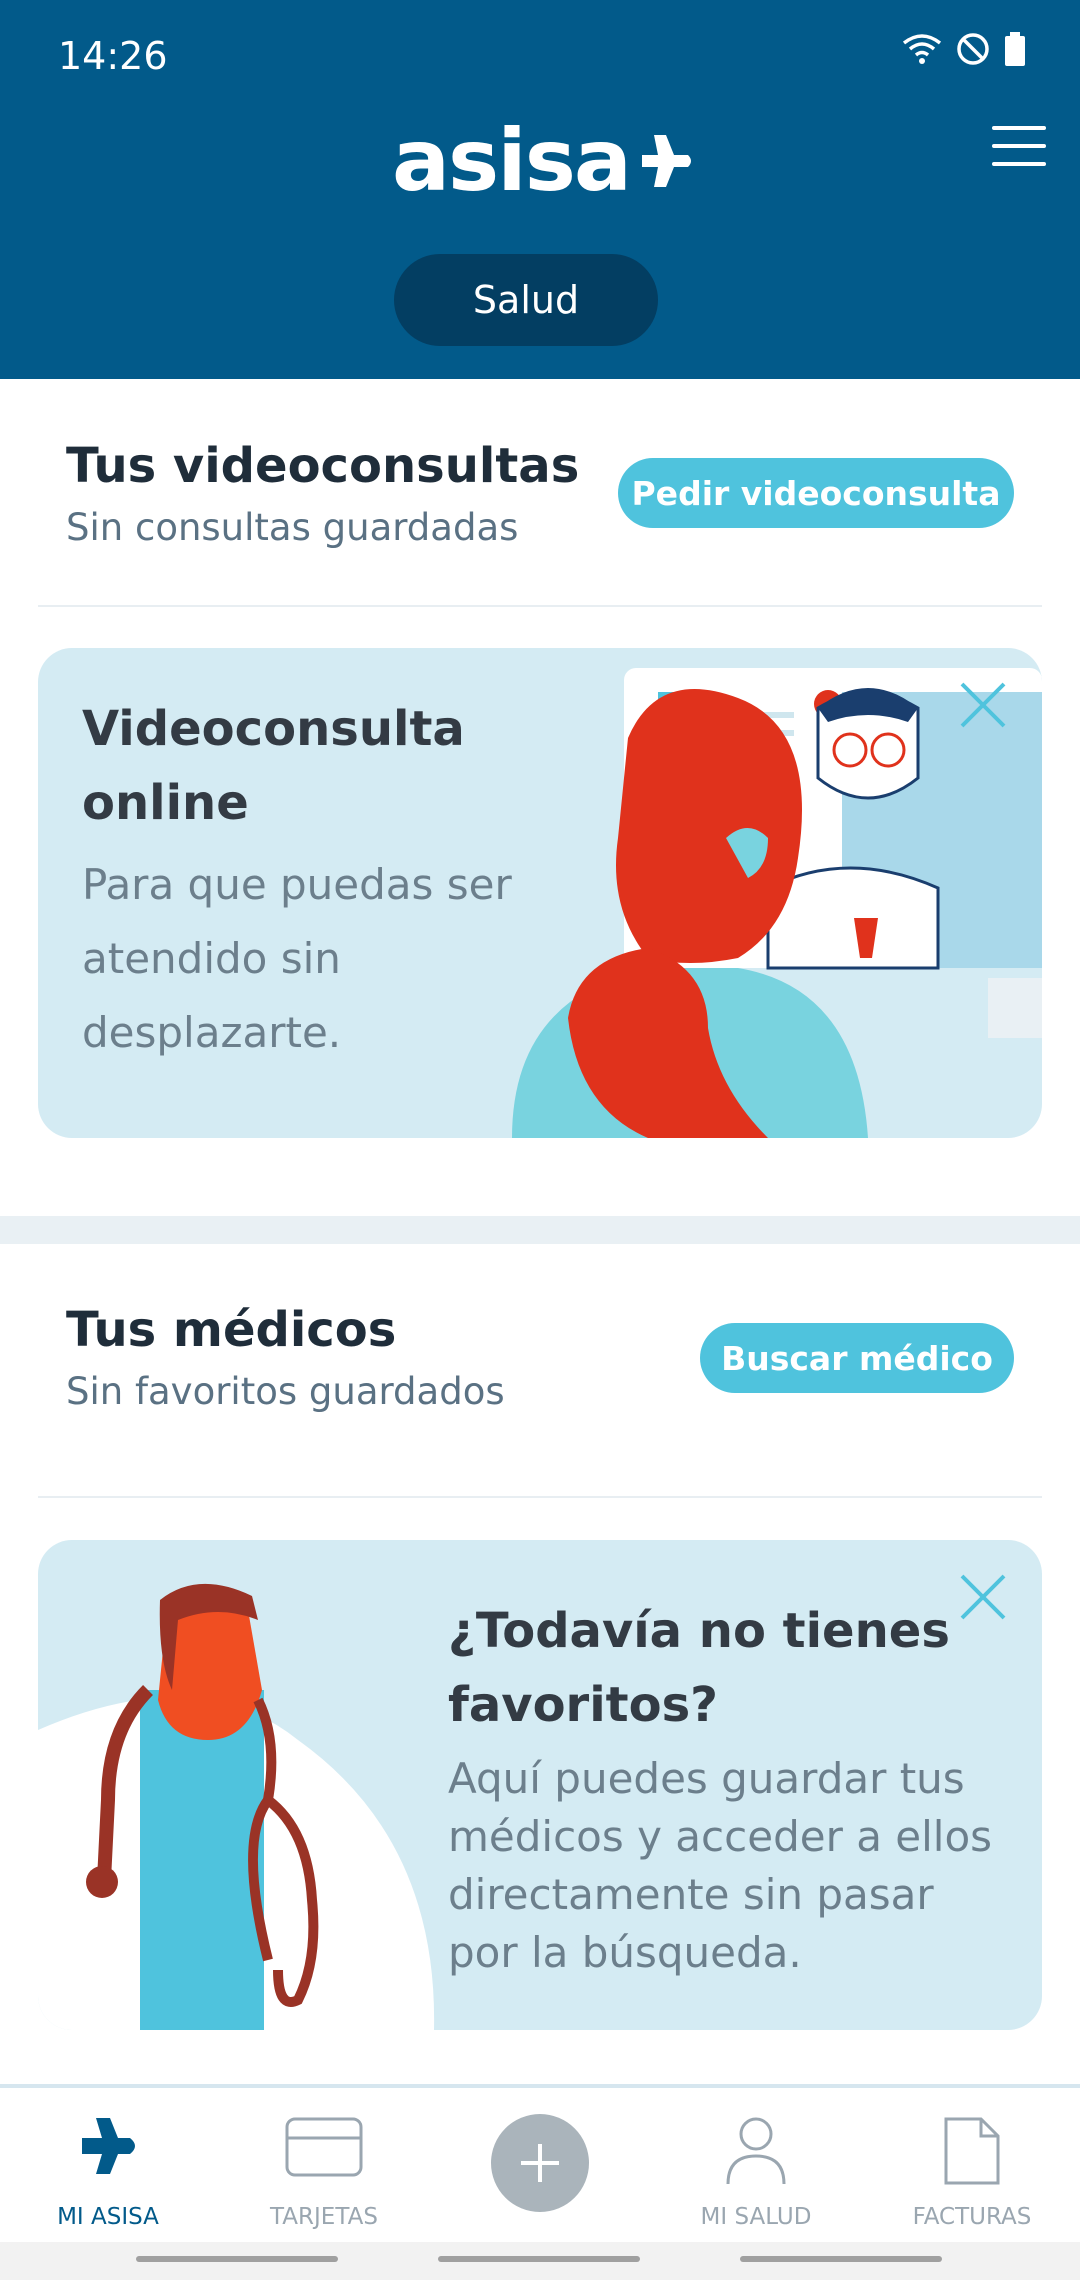 This screenshot has width=1080, height=2280. Describe the element at coordinates (297, 884) in the screenshot. I see `promo-body-line1: Para que puedas ser` at that location.